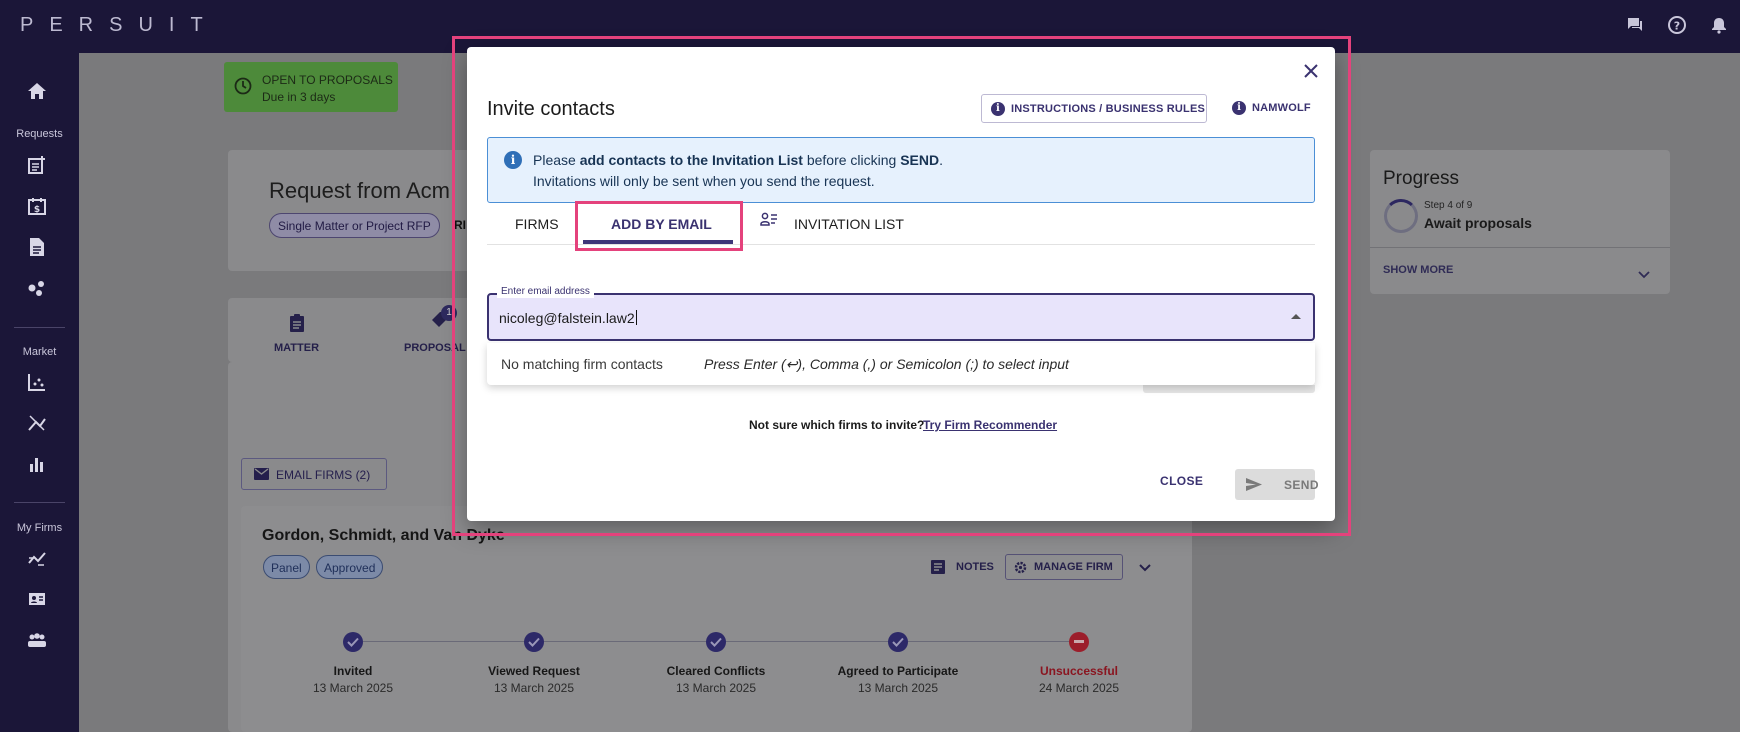 This screenshot has height=732, width=1740. I want to click on close-icon, so click(1311, 71).